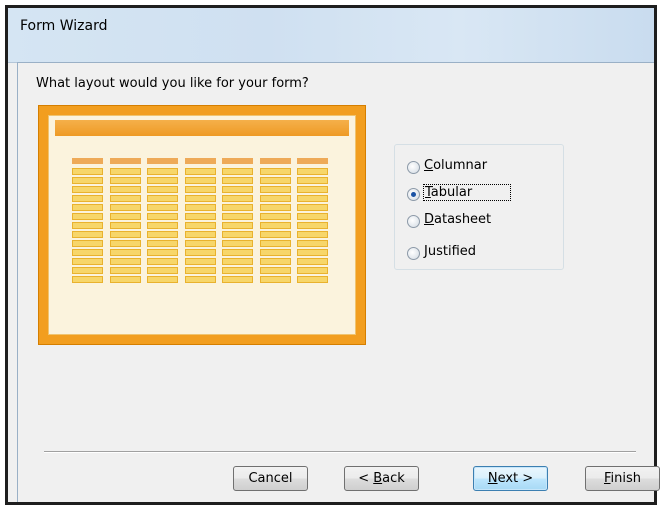  I want to click on option-tabular: Tabular, so click(459, 192).